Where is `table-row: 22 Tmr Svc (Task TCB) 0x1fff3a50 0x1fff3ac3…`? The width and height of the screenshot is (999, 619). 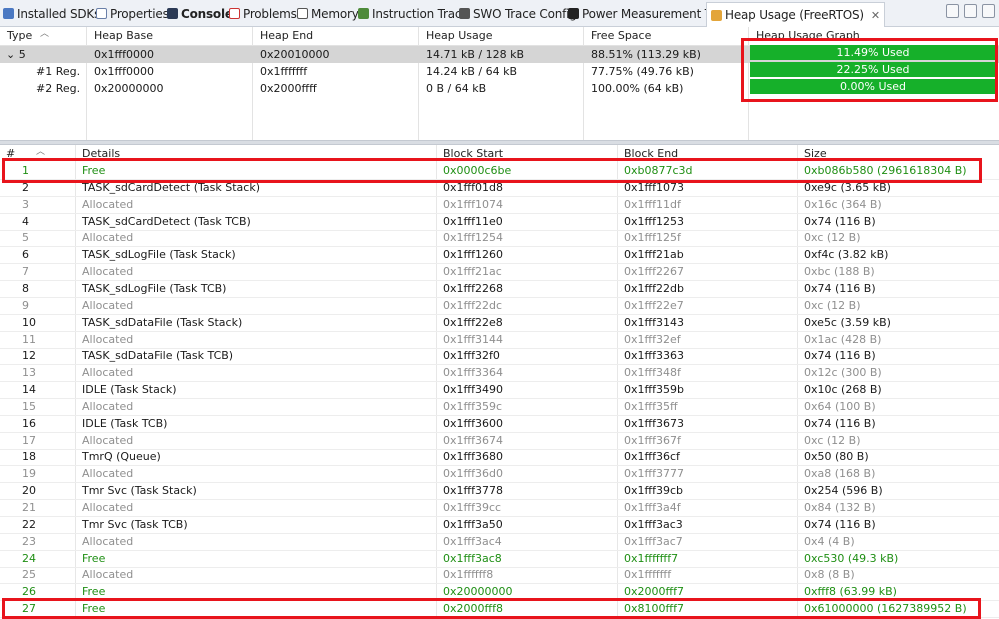 table-row: 22 Tmr Svc (Task TCB) 0x1fff3a50 0x1fff3ac3… is located at coordinates (499, 525).